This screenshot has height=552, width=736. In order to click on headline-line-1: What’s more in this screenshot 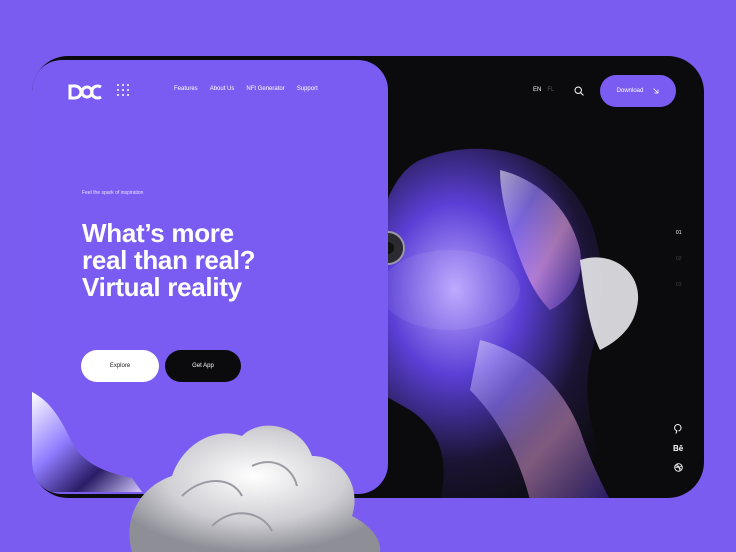, I will do `click(158, 233)`.